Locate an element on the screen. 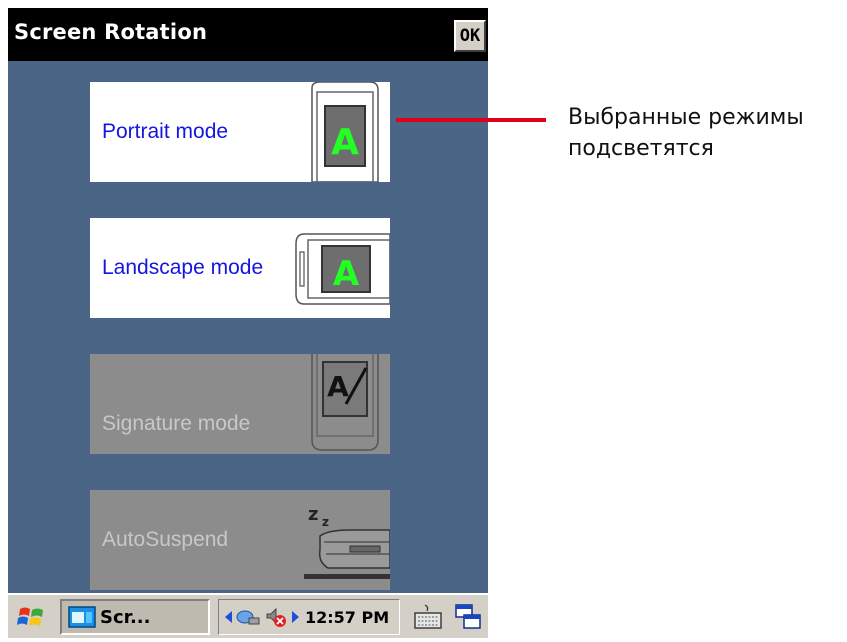 The image size is (847, 642). switch-windows-button is located at coordinates (468, 617).